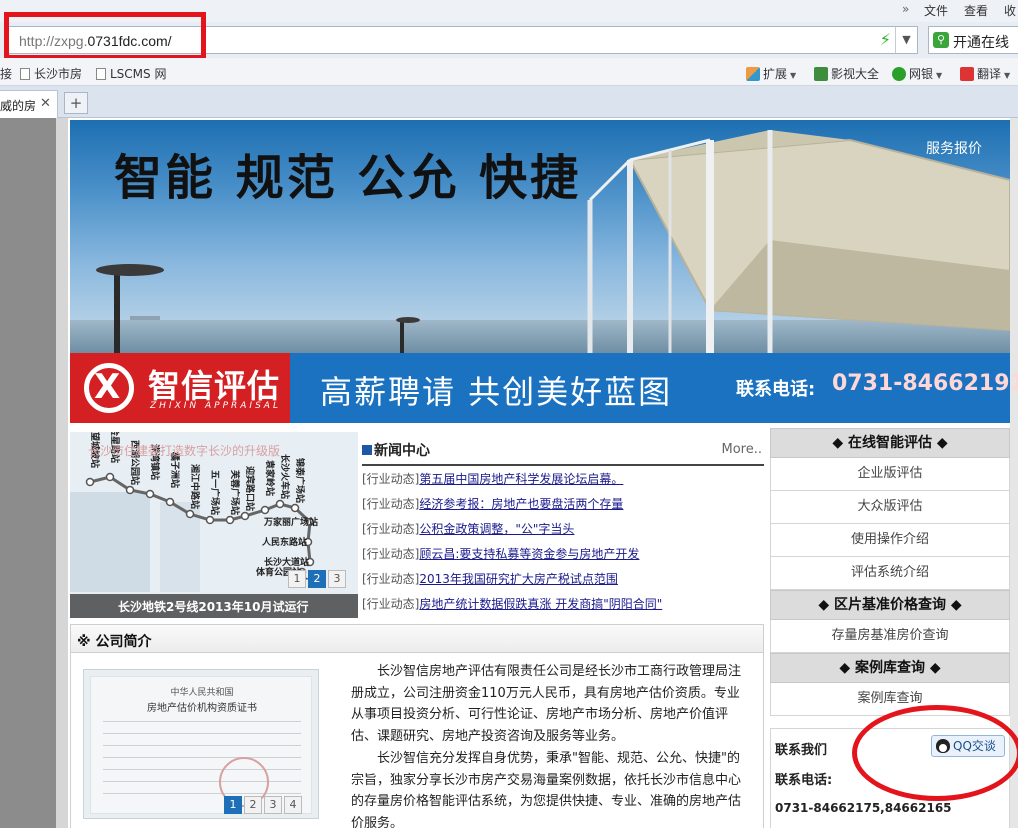 The width and height of the screenshot is (1018, 828). Describe the element at coordinates (202, 693) in the screenshot. I see `certificate-top-text: 中华人民共和国` at that location.